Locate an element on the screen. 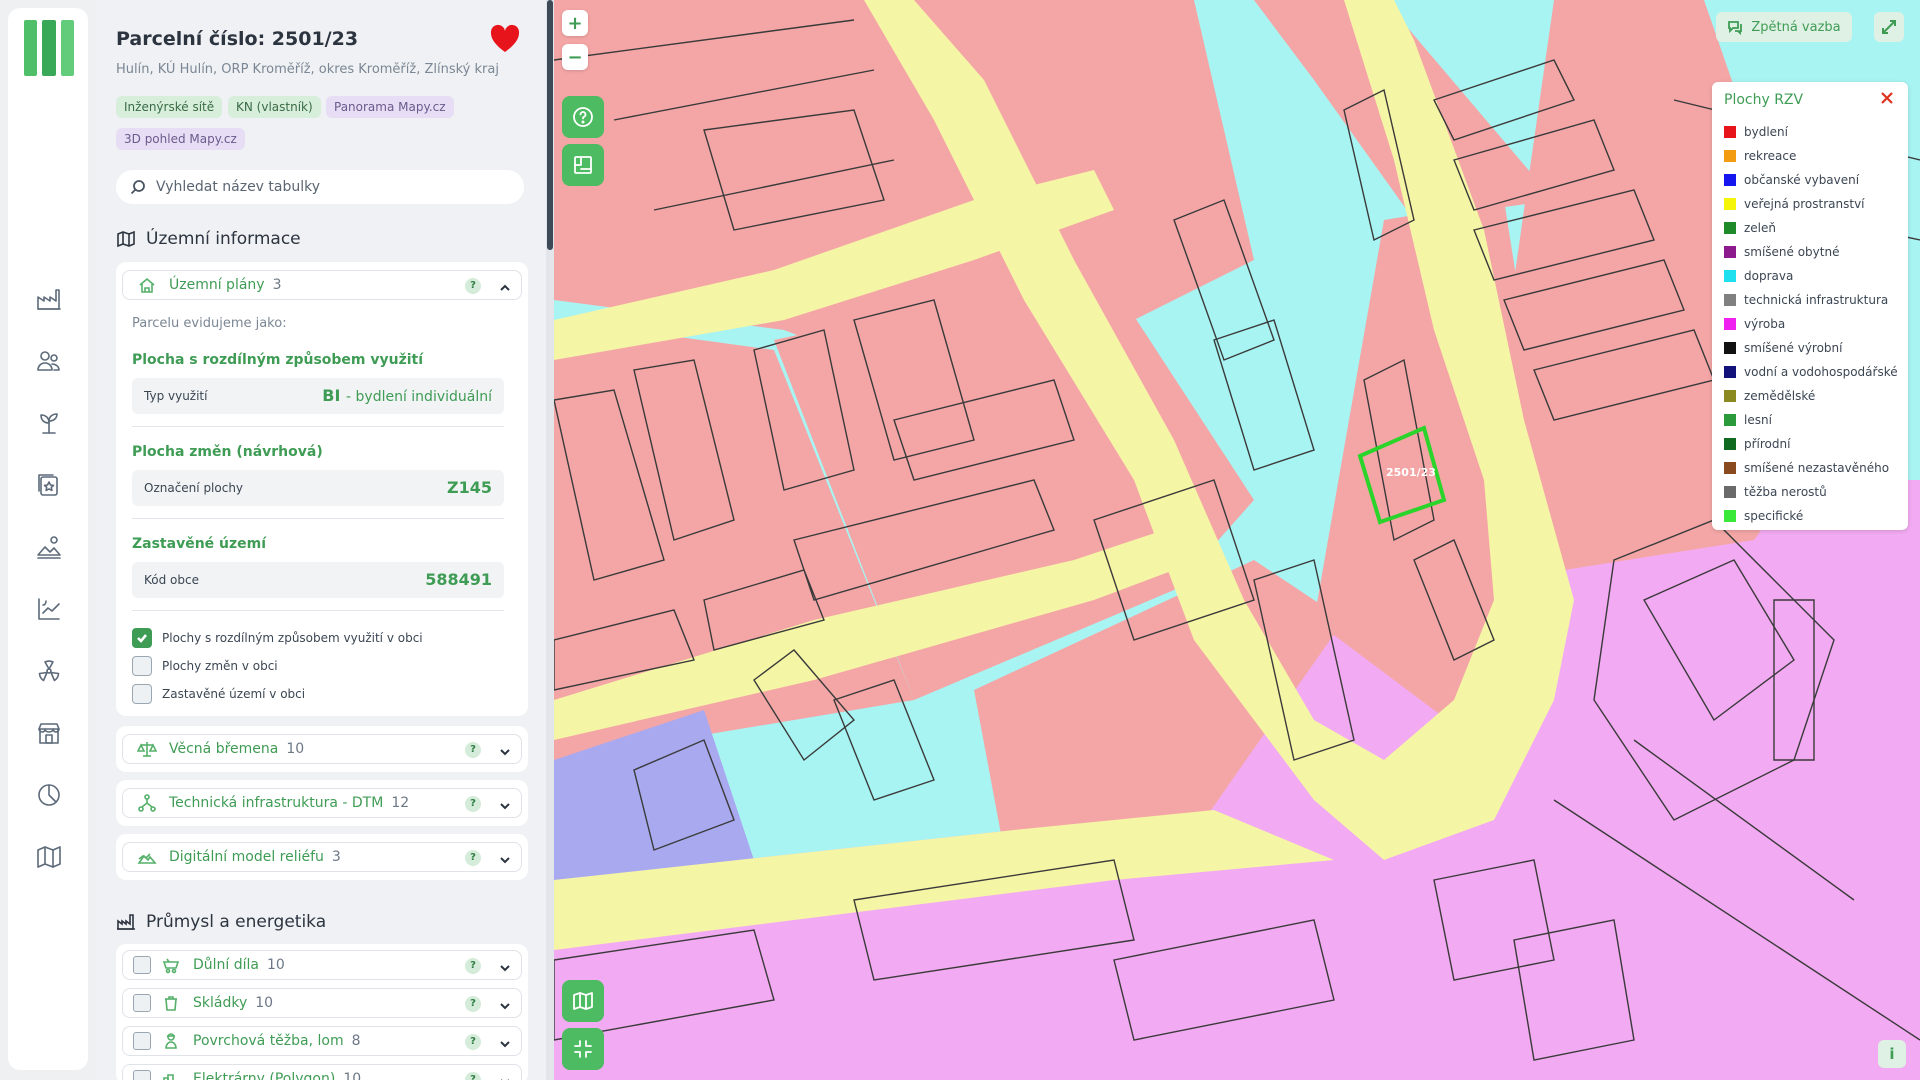  divider is located at coordinates (318, 518).